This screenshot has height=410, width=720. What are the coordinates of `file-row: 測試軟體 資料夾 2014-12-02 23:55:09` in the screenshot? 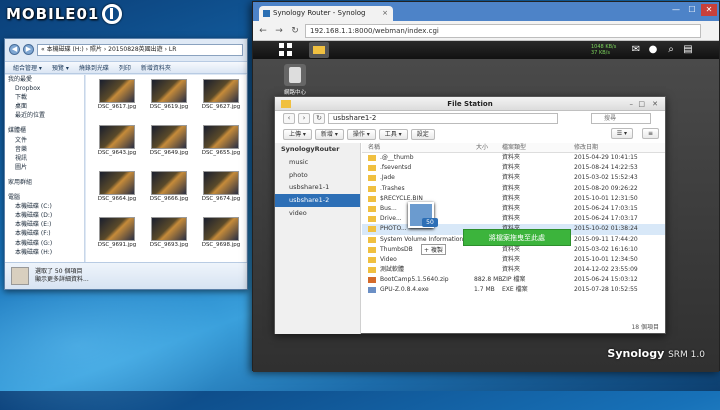 It's located at (513, 270).